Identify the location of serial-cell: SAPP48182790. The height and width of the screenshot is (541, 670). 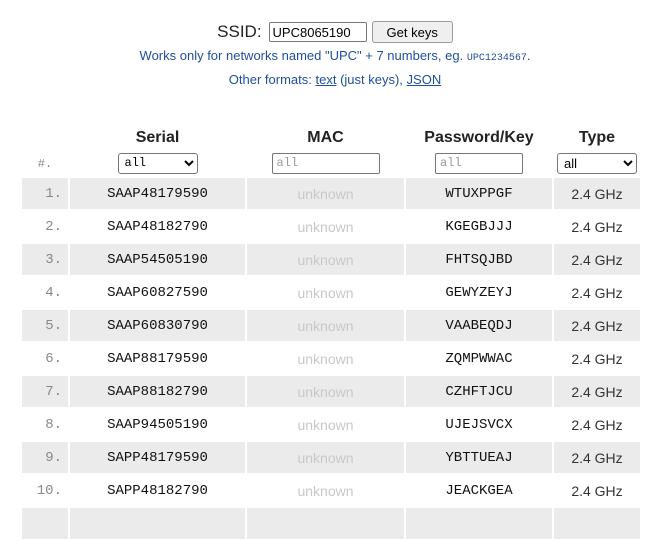
(157, 490).